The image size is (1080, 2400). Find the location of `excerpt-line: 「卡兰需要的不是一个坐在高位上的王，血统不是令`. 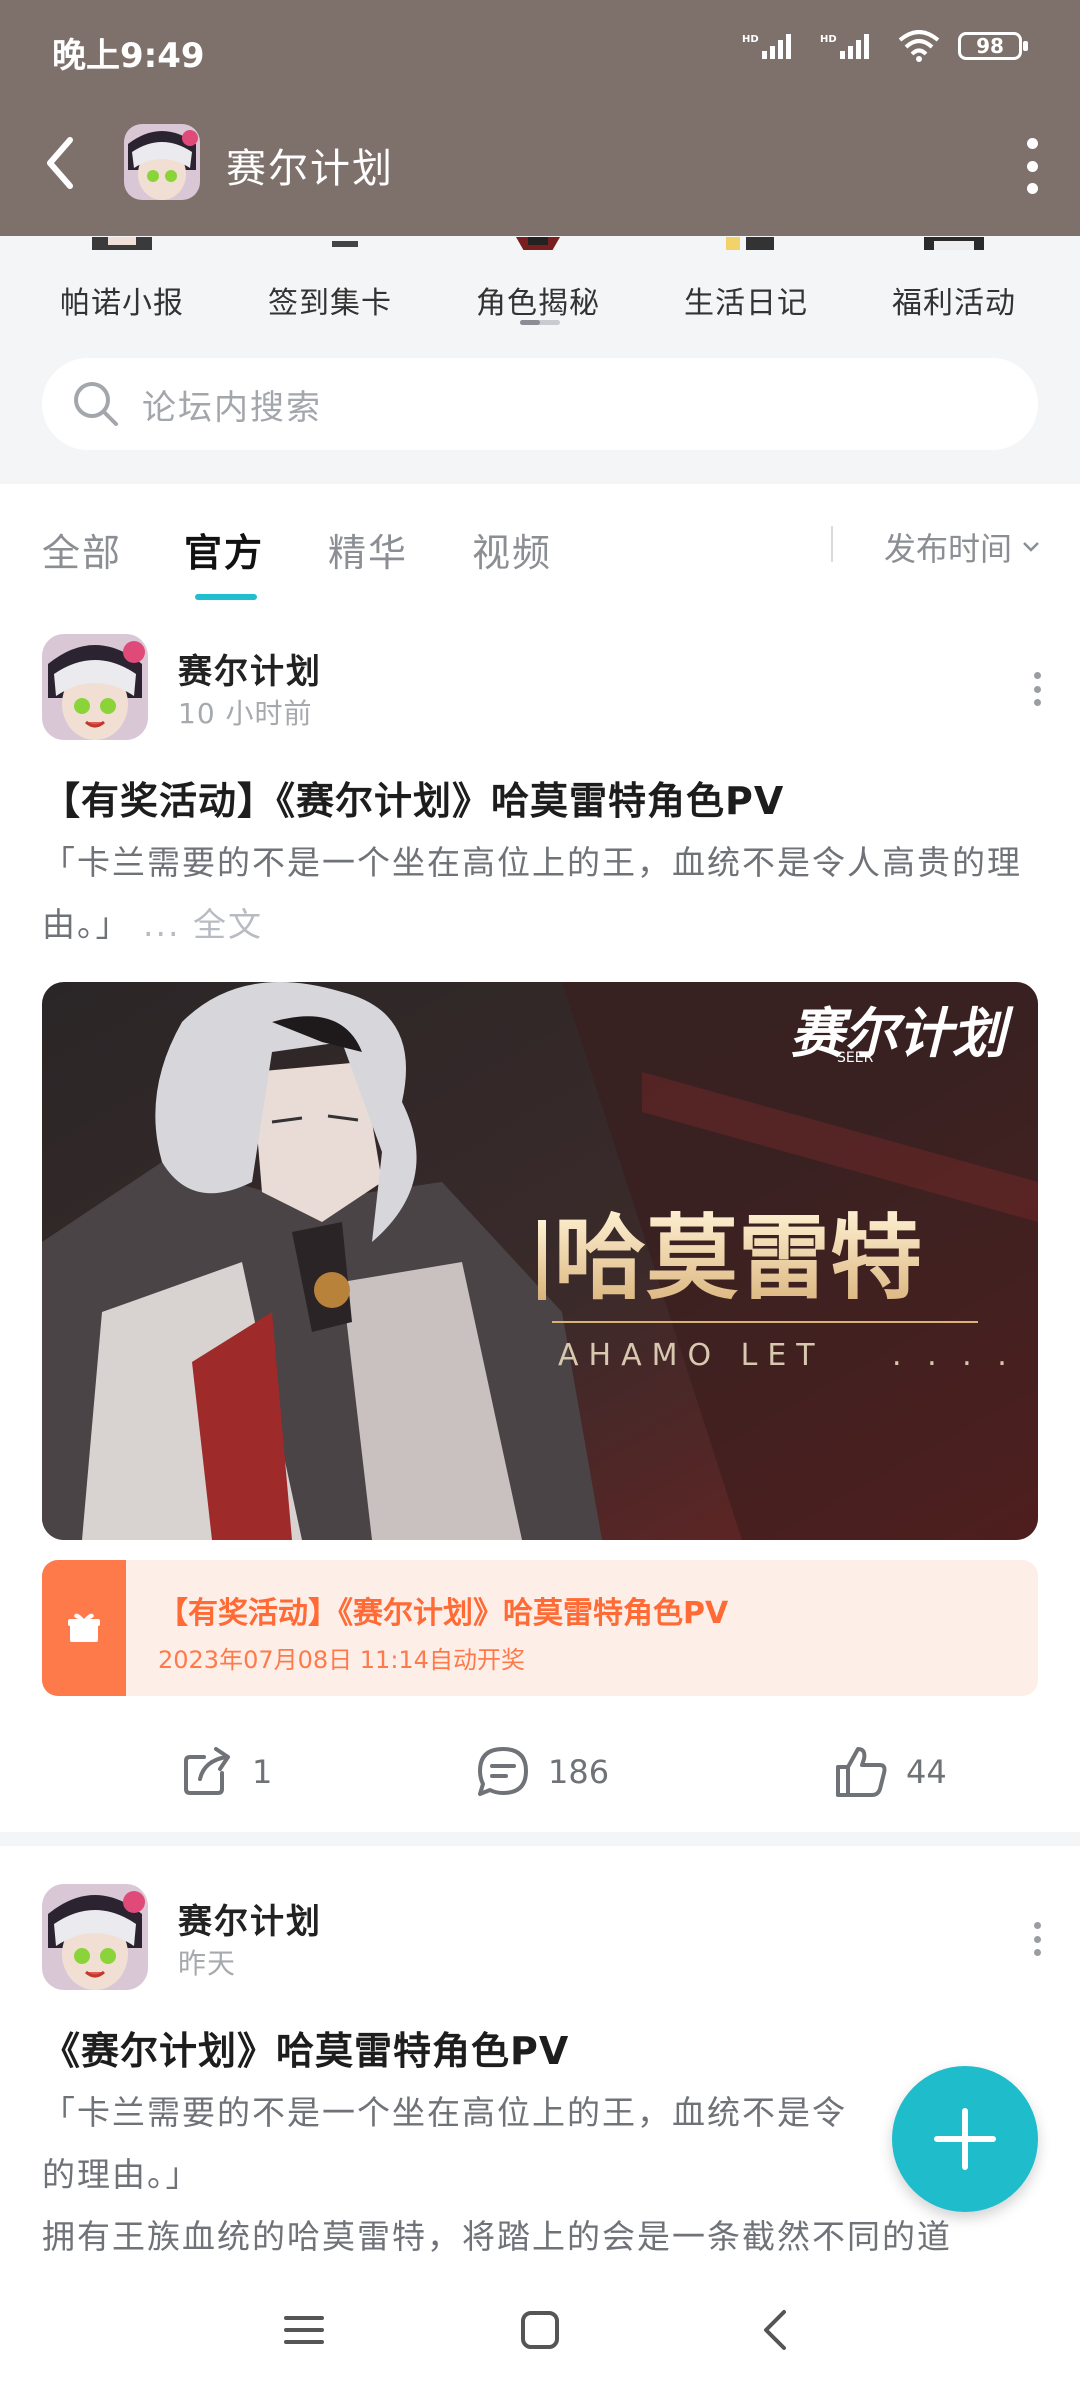

excerpt-line: 「卡兰需要的不是一个坐在高位上的王，血统不是令 is located at coordinates (444, 2112).